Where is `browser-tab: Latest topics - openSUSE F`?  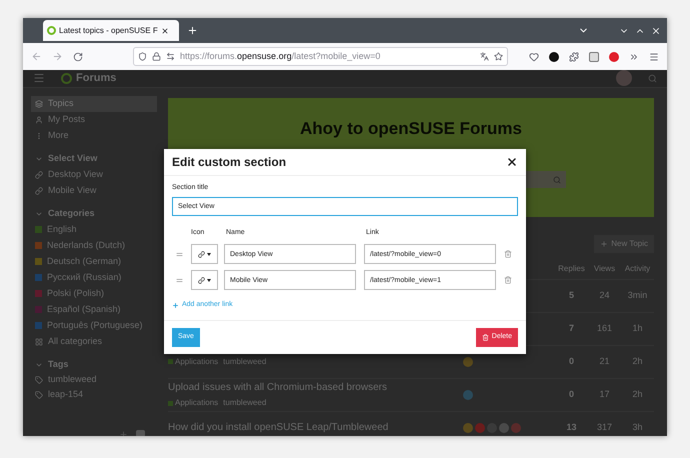
browser-tab: Latest topics - openSUSE F is located at coordinates (111, 30).